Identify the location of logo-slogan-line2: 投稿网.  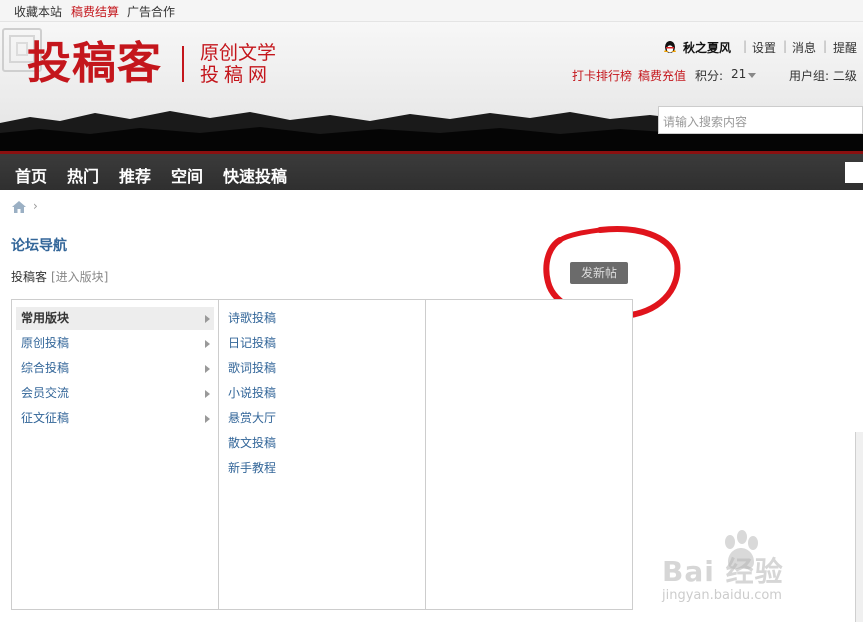
(236, 75).